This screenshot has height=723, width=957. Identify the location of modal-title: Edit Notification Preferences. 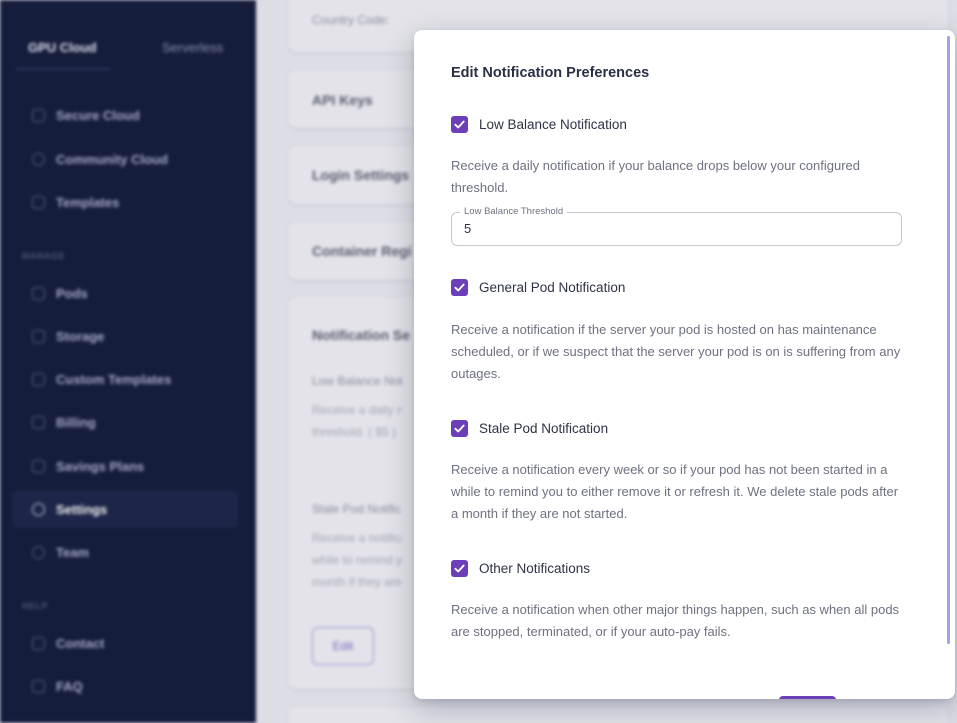
(550, 73).